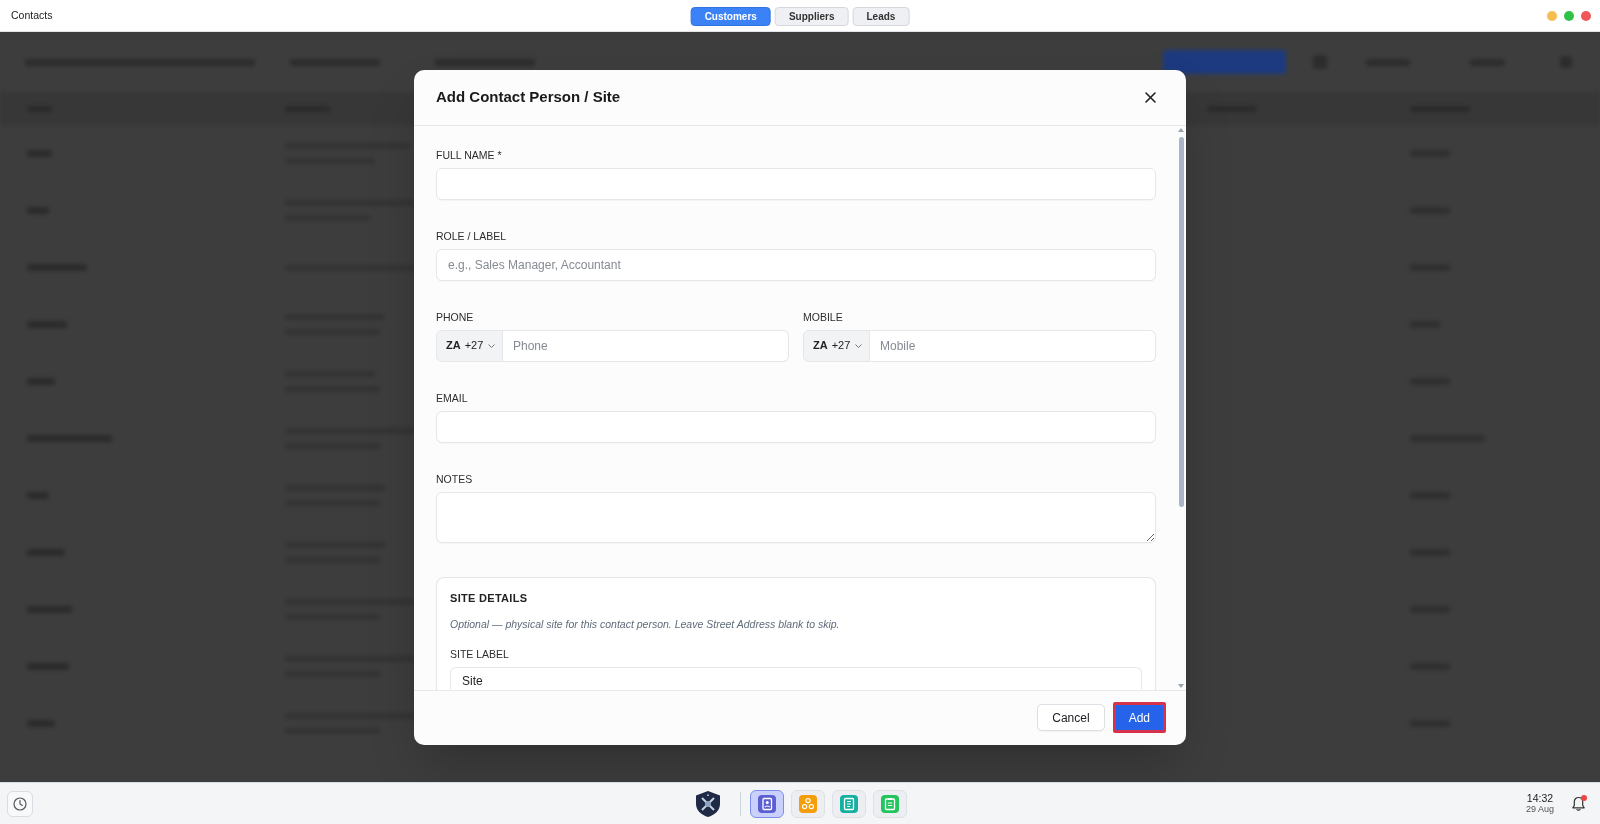 Image resolution: width=1600 pixels, height=824 pixels. Describe the element at coordinates (1539, 809) in the screenshot. I see `clock-date: 29 Aug` at that location.